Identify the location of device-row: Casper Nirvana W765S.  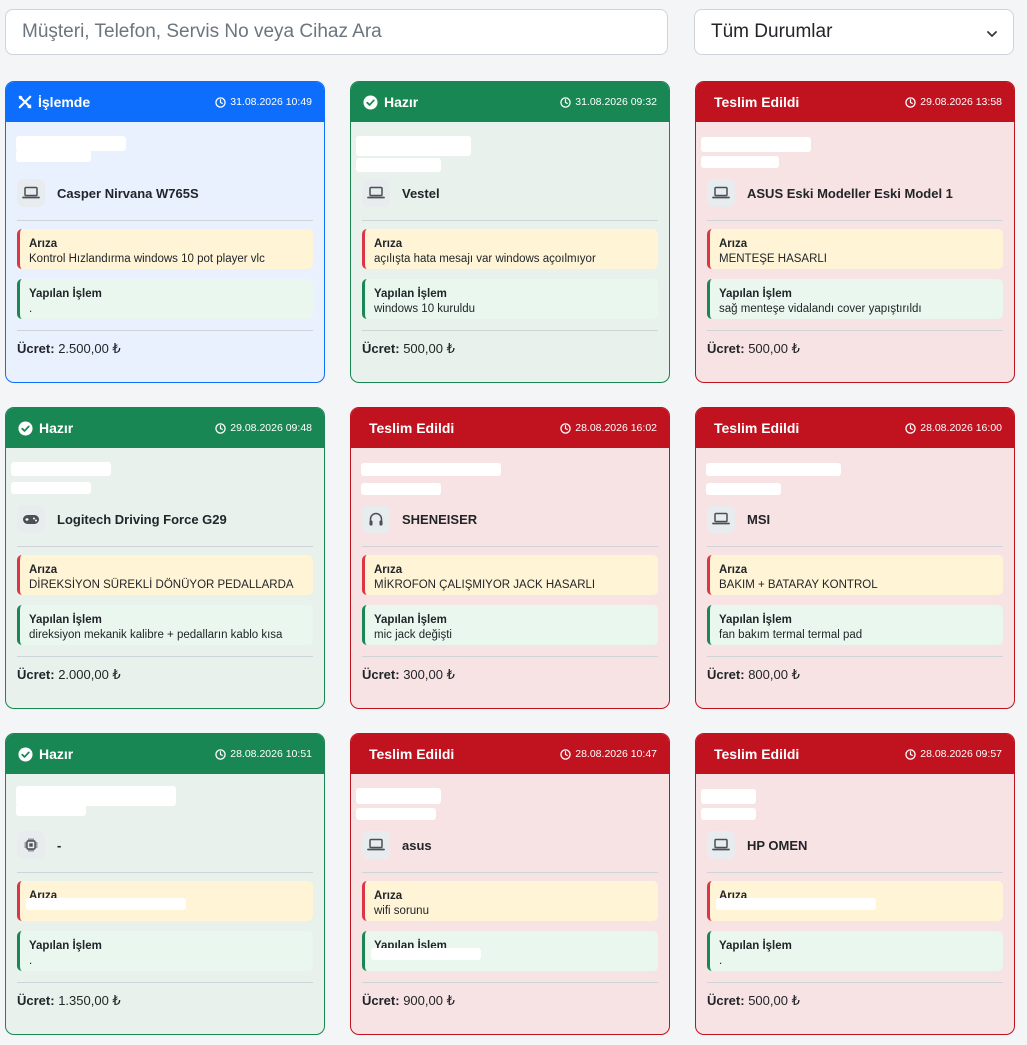
(108, 193).